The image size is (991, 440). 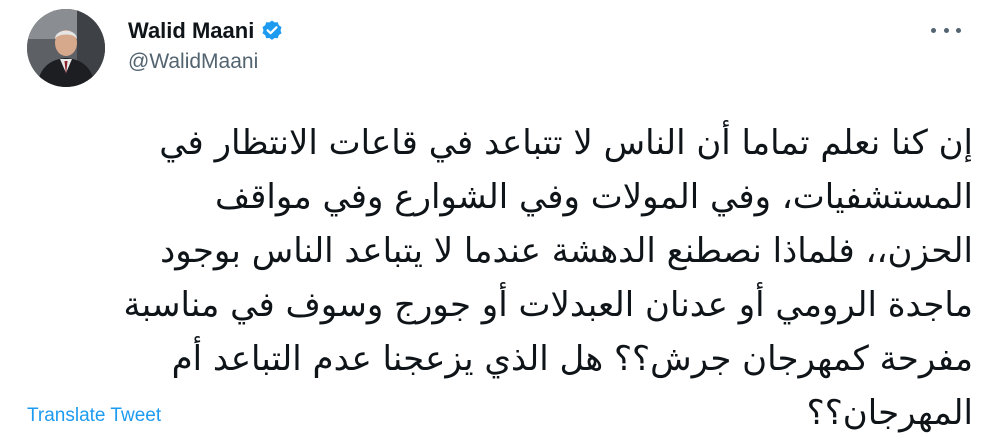 I want to click on tweet-text-line: المهرجان؟؟, so click(x=889, y=413).